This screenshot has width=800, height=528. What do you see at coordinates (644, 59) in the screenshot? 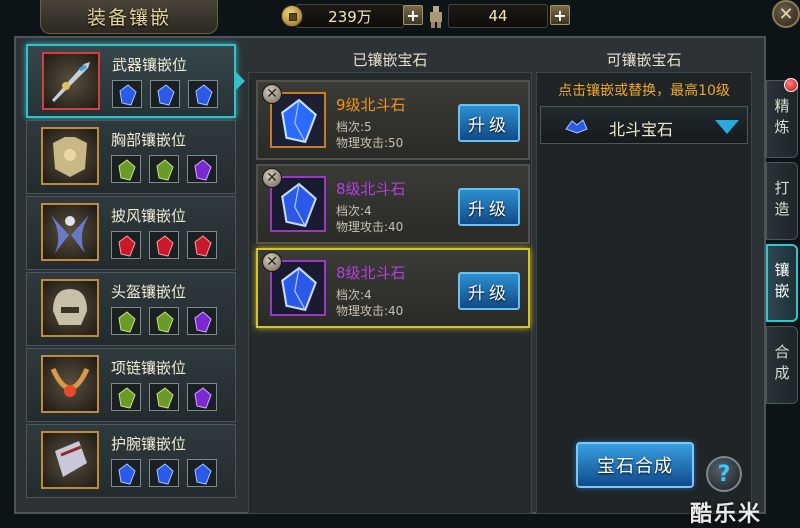
I see `available-gems-header: 可镶嵌宝石` at bounding box center [644, 59].